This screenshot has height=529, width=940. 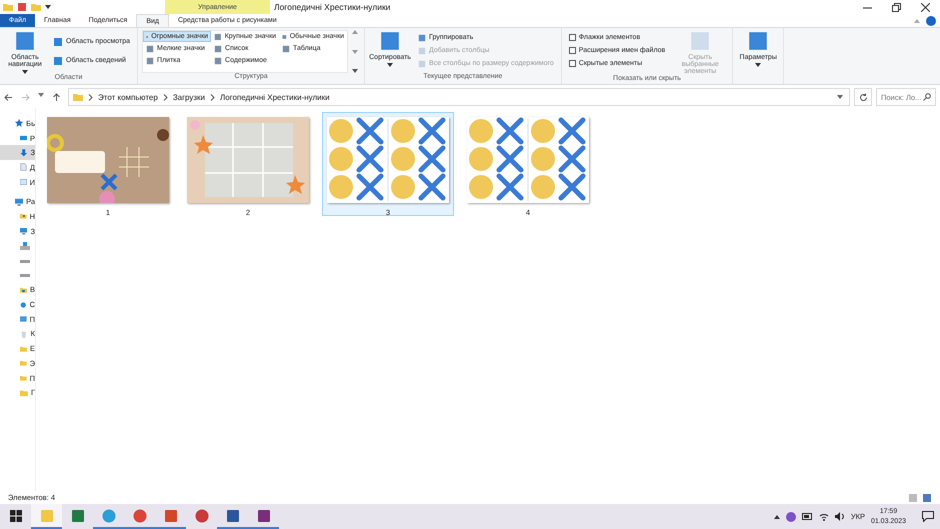 What do you see at coordinates (896, 7) in the screenshot?
I see `restore-icon` at bounding box center [896, 7].